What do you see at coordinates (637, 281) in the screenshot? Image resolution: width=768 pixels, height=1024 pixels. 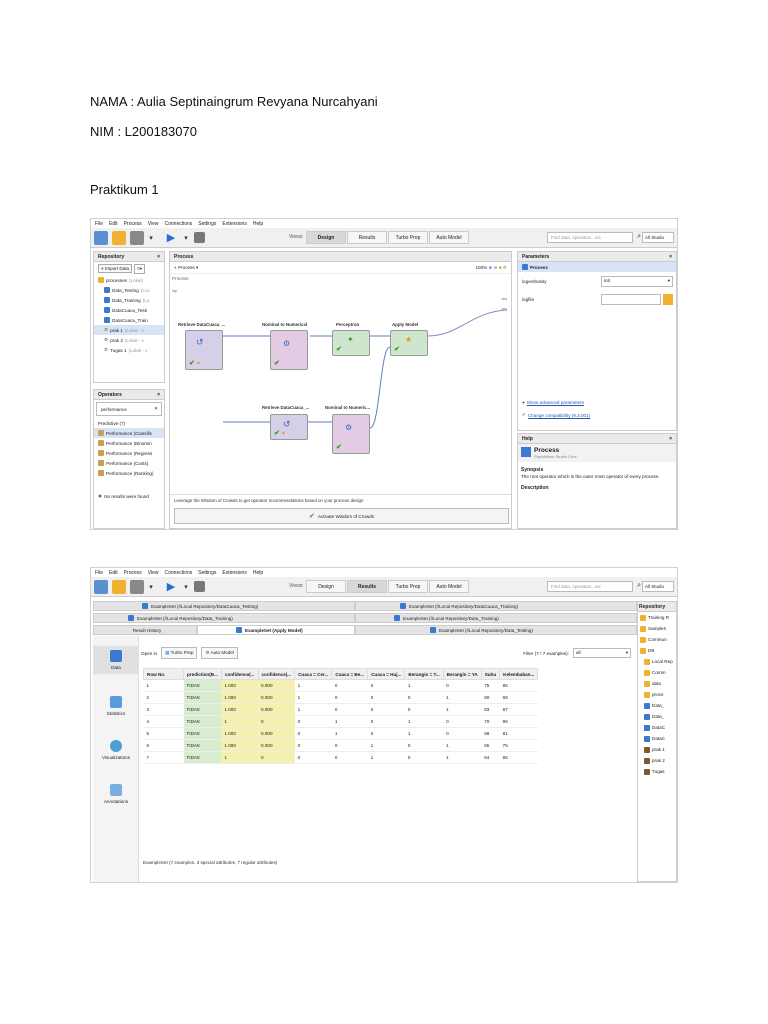 I see `logverbosity-select: init ▾` at bounding box center [637, 281].